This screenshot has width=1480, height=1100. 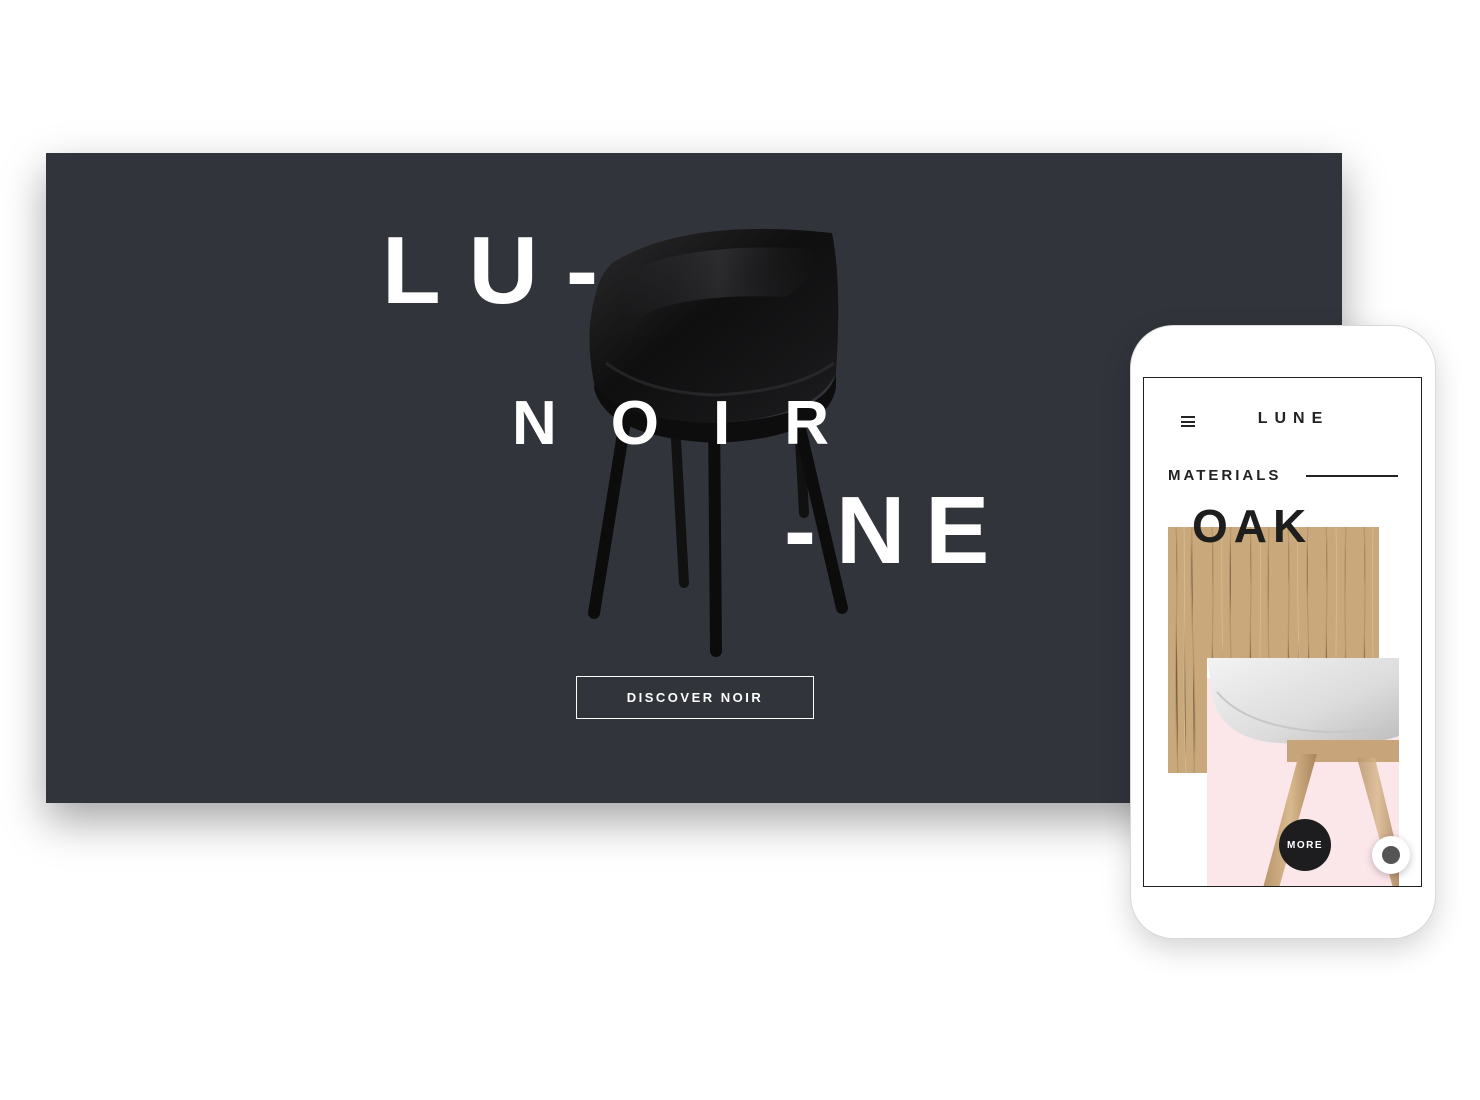 I want to click on more-button: MORE, so click(x=1305, y=845).